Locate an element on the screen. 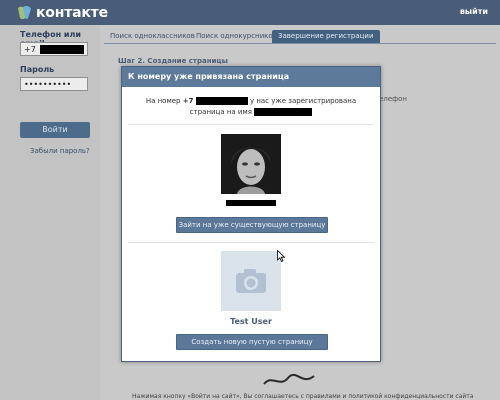 The image size is (500, 400). phone-input: +7 is located at coordinates (54, 49).